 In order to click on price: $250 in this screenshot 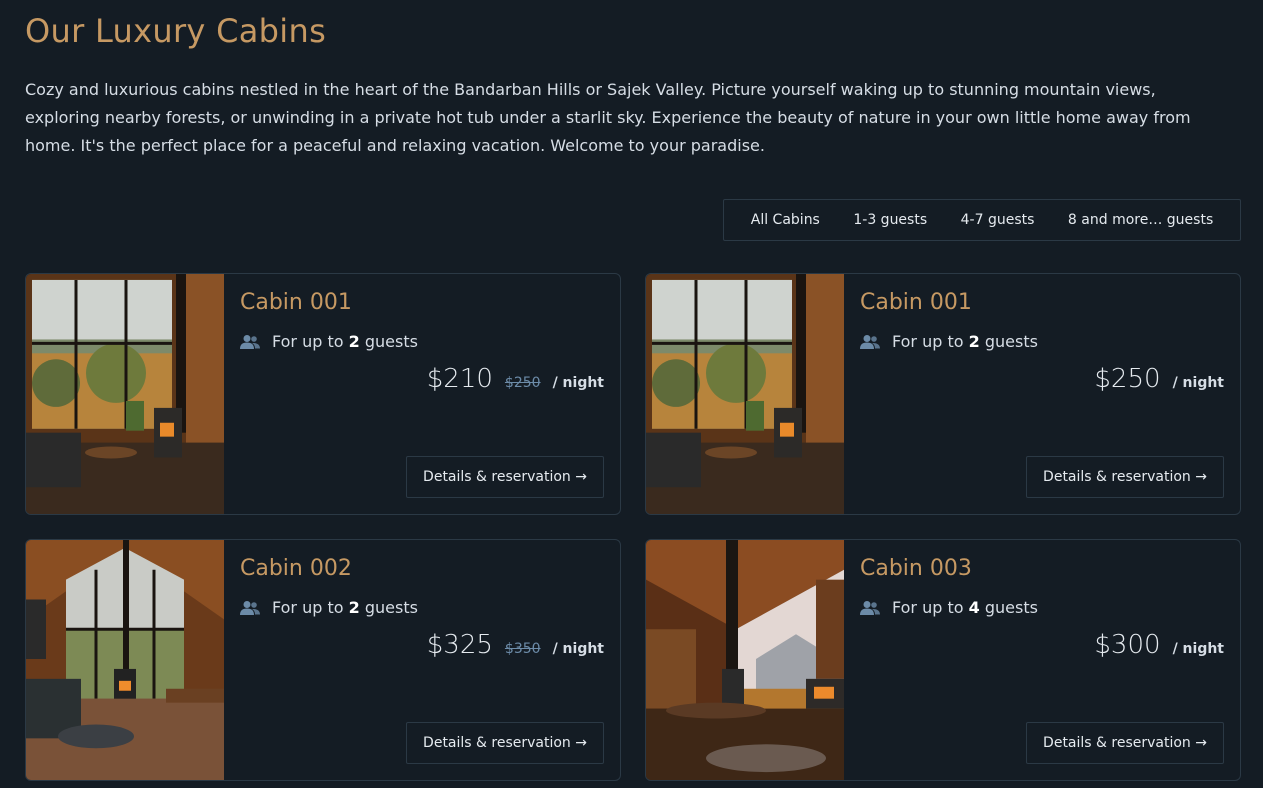, I will do `click(1127, 379)`.